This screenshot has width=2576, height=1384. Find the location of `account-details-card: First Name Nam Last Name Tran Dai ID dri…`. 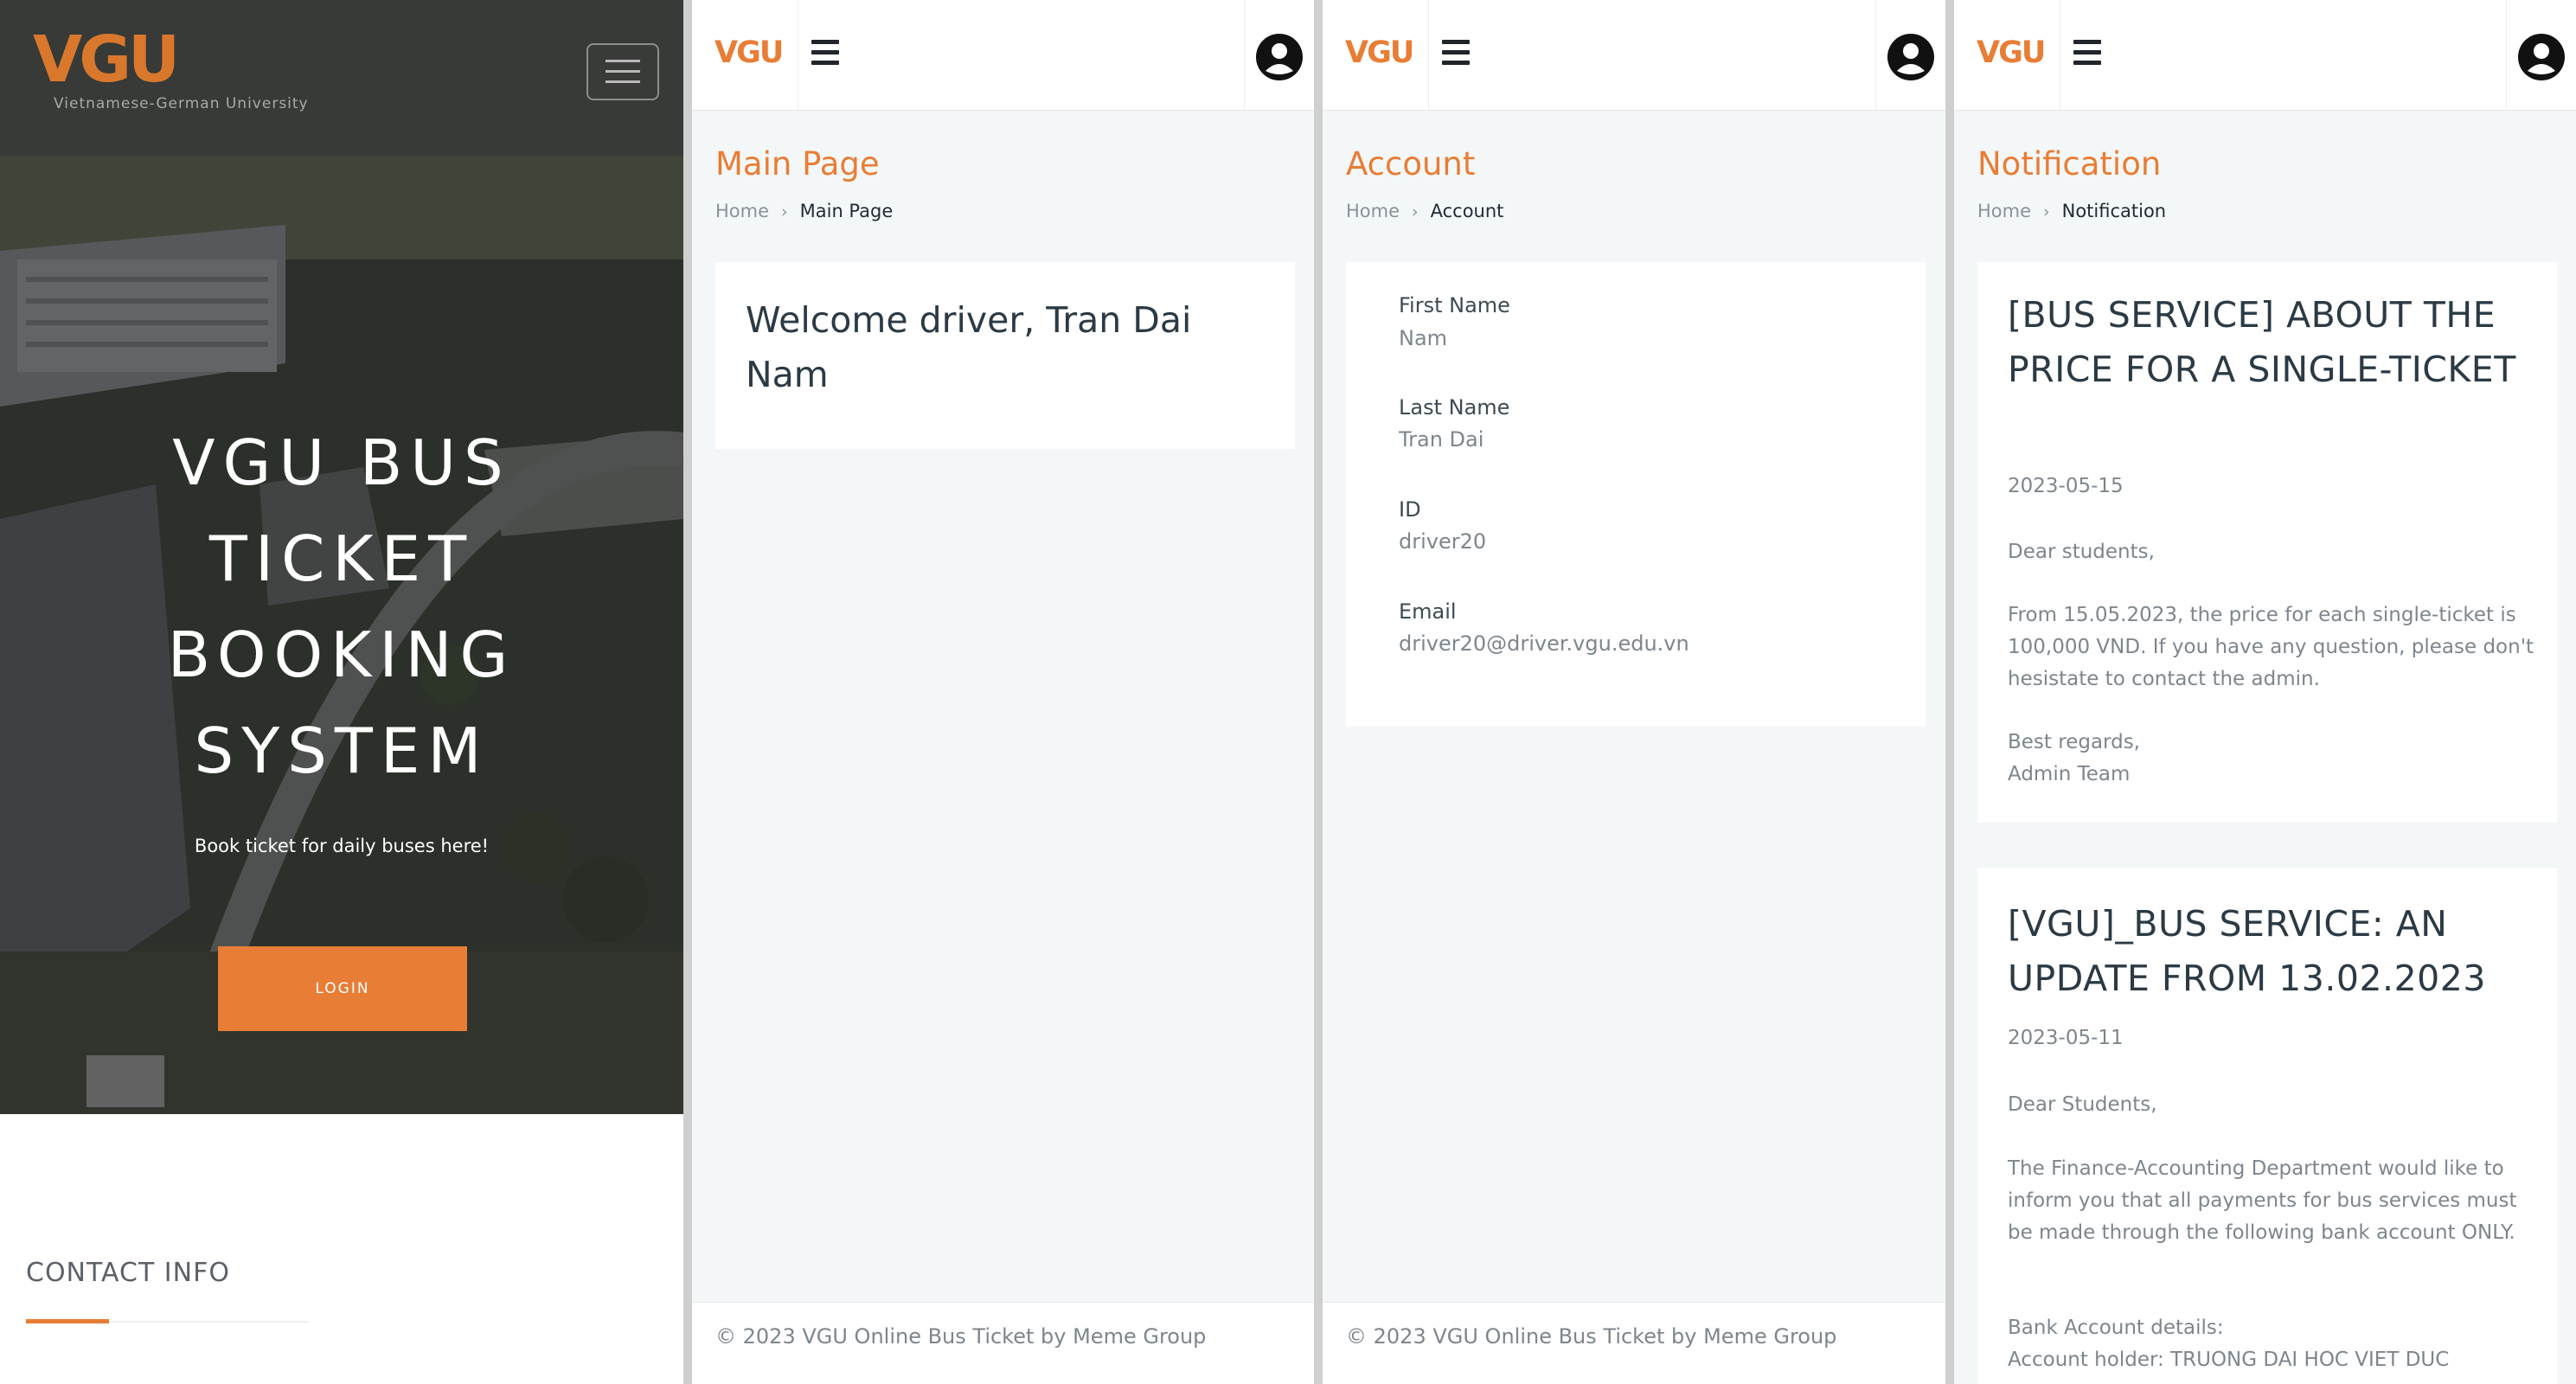

account-details-card: First Name Nam Last Name Tran Dai ID dri… is located at coordinates (1636, 494).